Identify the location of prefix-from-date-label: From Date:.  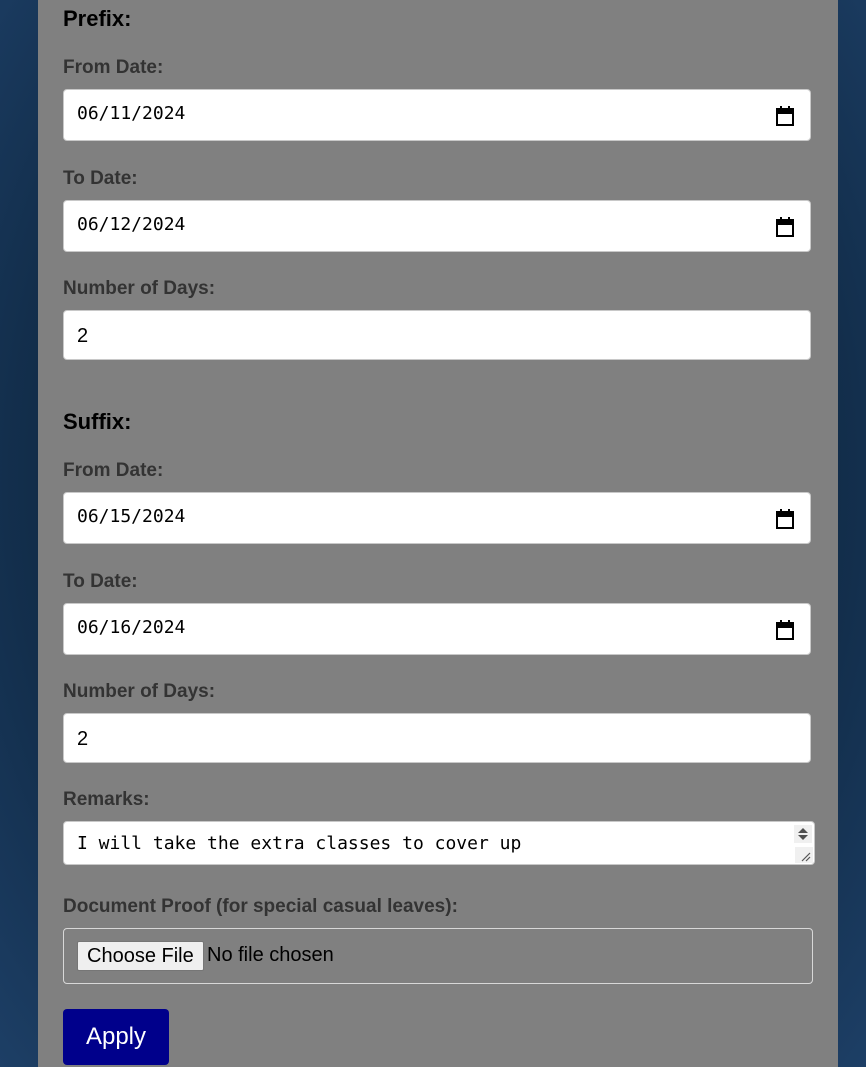
(113, 67).